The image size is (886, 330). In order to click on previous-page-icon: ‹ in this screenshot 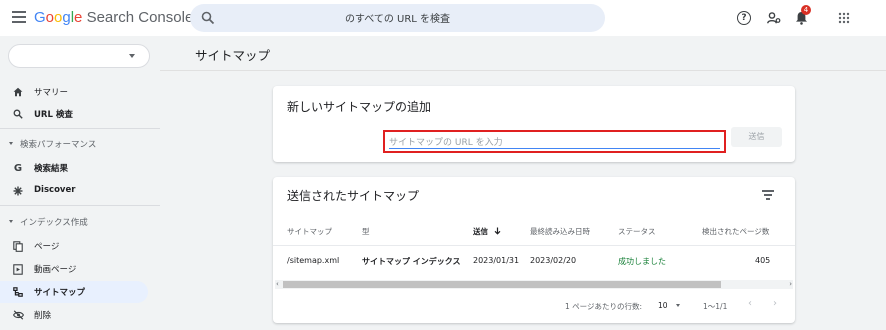, I will do `click(750, 303)`.